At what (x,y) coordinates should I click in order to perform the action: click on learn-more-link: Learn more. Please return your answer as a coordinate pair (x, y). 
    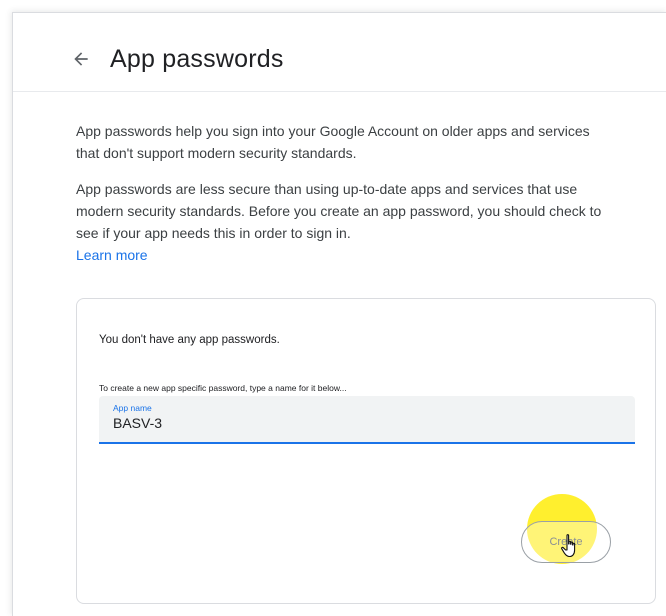
    Looking at the image, I should click on (112, 255).